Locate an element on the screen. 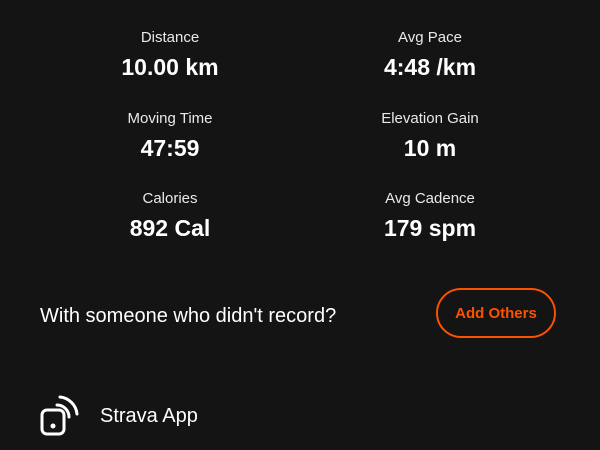 The width and height of the screenshot is (600, 450). stat-calories: Calories 892 Cal is located at coordinates (170, 216).